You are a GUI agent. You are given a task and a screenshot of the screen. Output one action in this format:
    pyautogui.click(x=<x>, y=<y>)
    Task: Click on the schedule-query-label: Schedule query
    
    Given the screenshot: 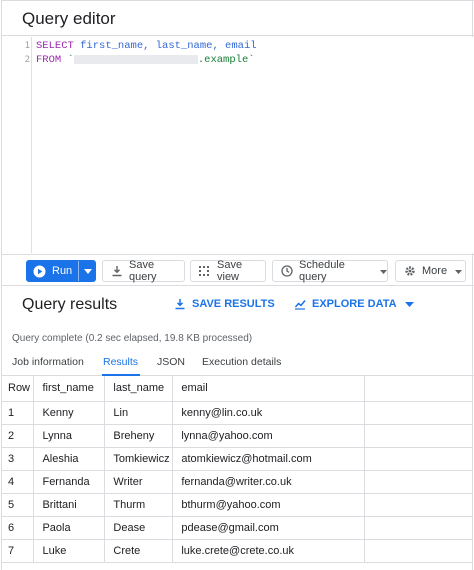 What is the action you would take?
    pyautogui.click(x=322, y=271)
    